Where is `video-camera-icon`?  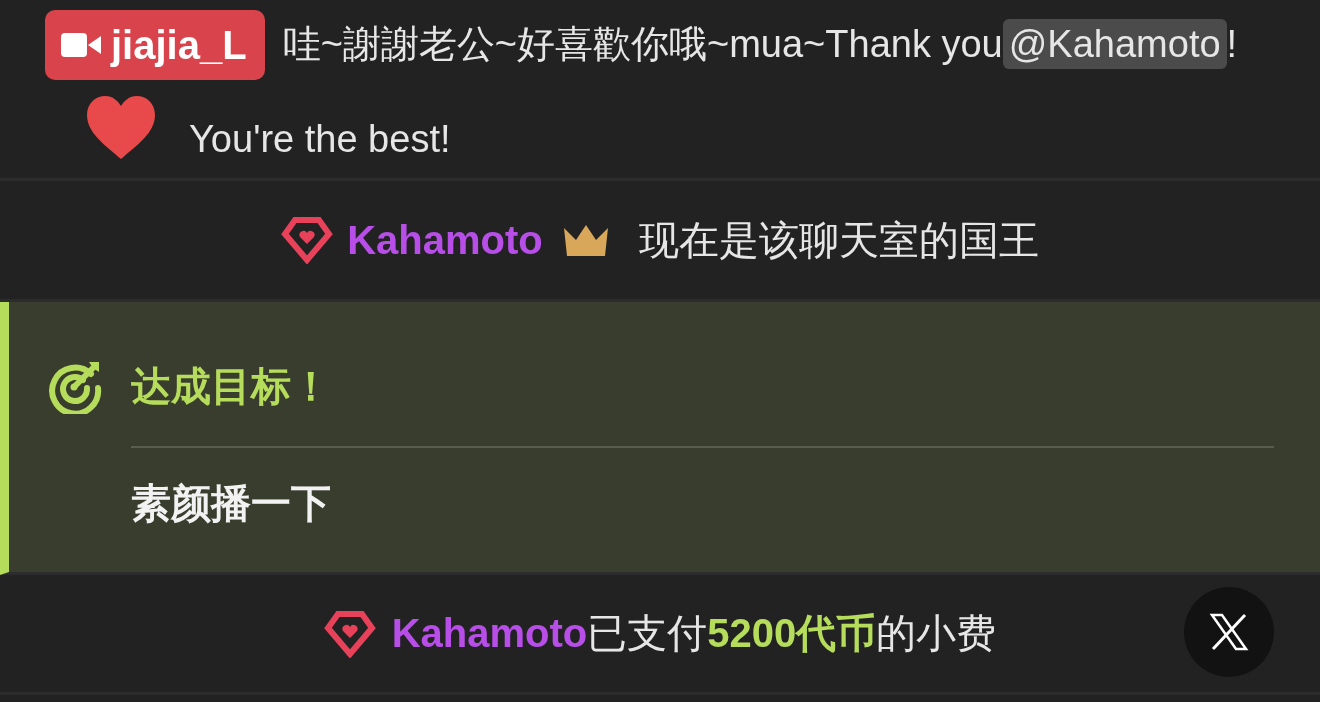 video-camera-icon is located at coordinates (81, 44).